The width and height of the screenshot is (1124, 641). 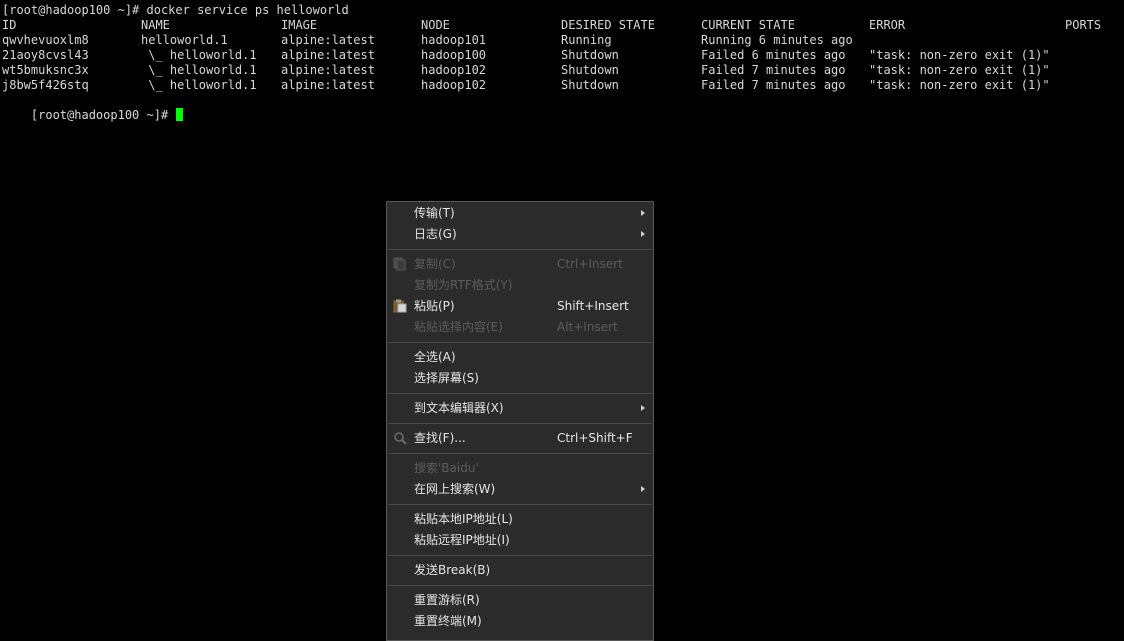 What do you see at coordinates (446, 378) in the screenshot?
I see `menu-item-label: 选择屏幕(S)` at bounding box center [446, 378].